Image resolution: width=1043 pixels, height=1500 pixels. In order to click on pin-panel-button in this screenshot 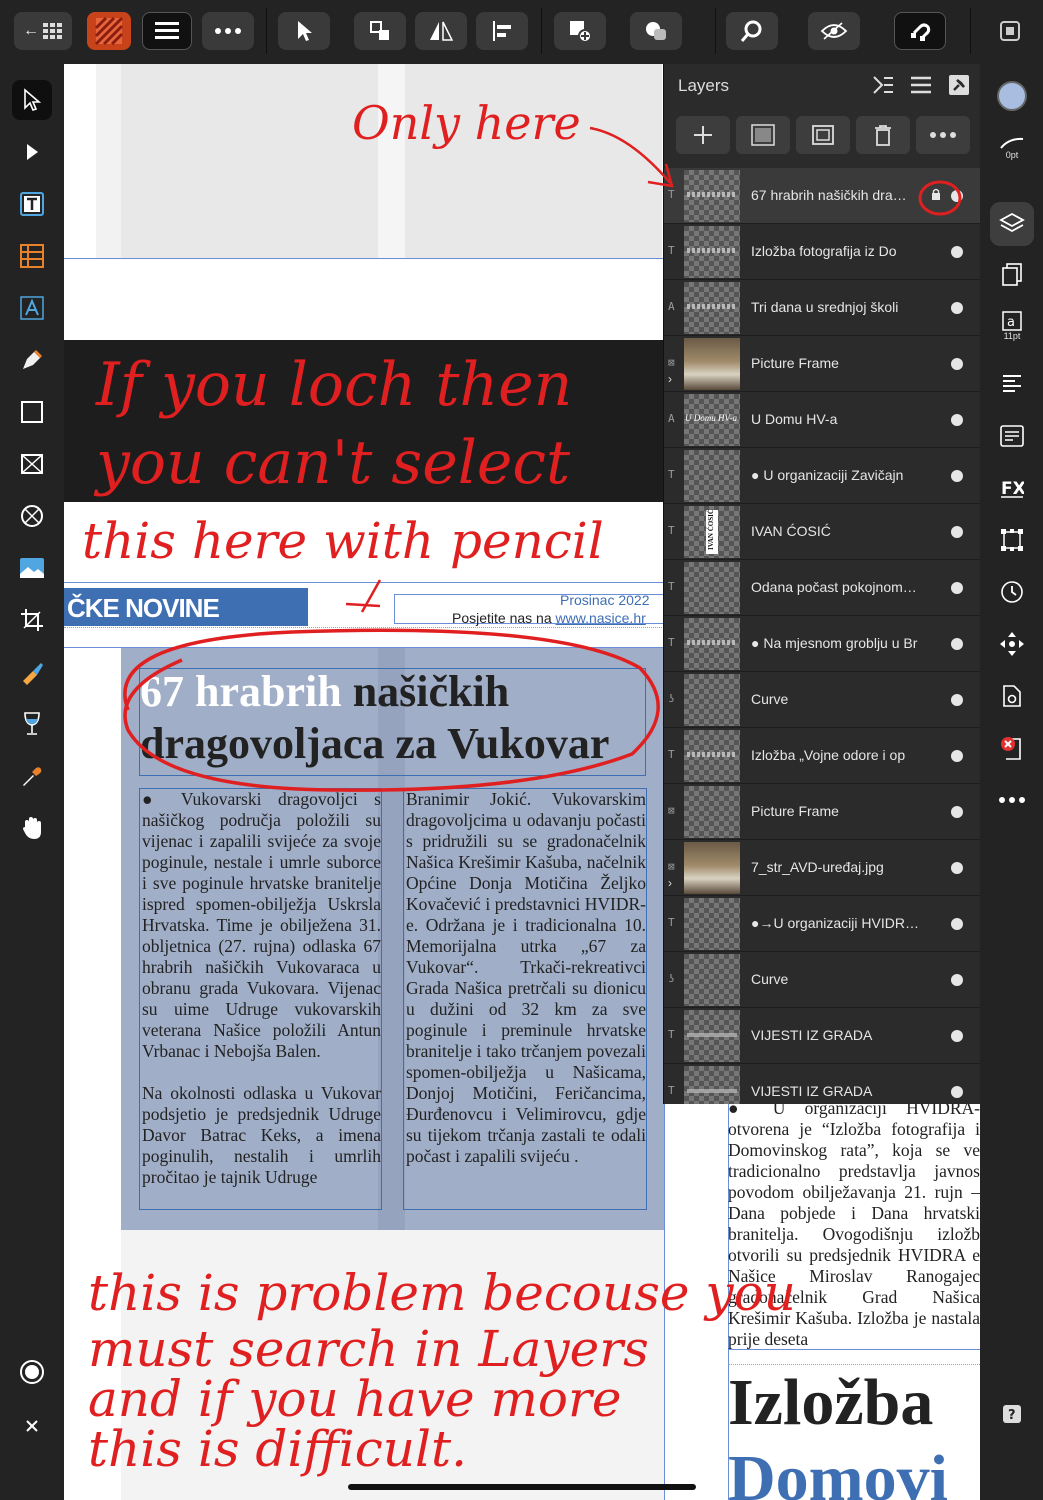, I will do `click(959, 87)`.